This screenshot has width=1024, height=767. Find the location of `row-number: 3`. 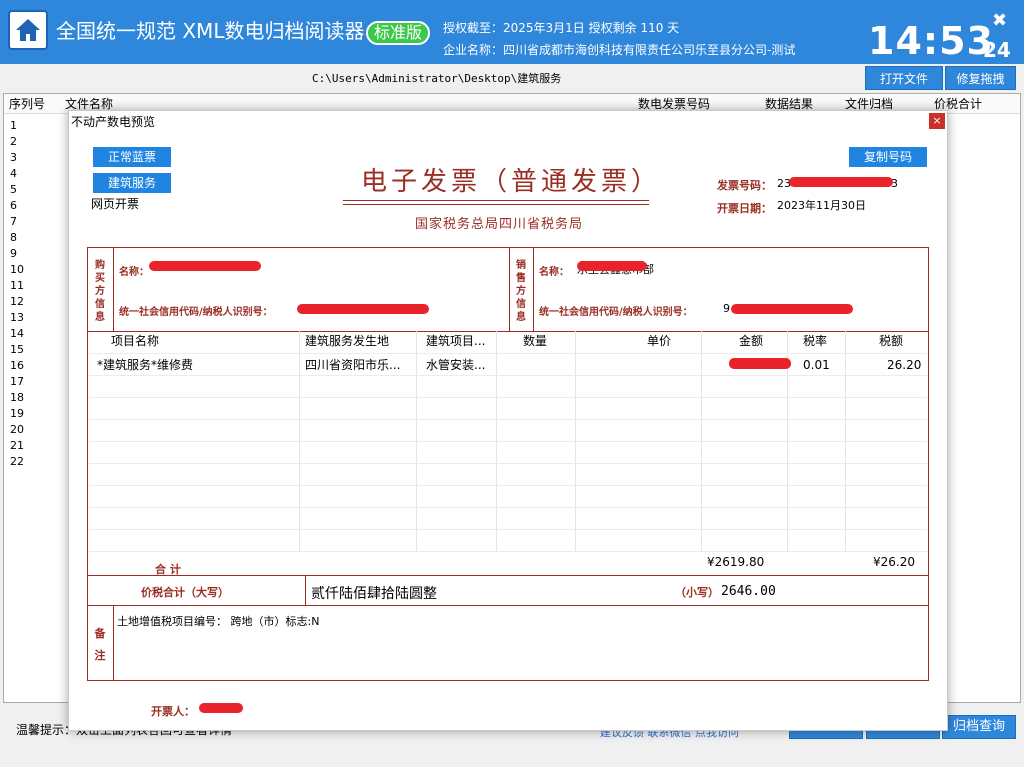

row-number: 3 is located at coordinates (13, 157).